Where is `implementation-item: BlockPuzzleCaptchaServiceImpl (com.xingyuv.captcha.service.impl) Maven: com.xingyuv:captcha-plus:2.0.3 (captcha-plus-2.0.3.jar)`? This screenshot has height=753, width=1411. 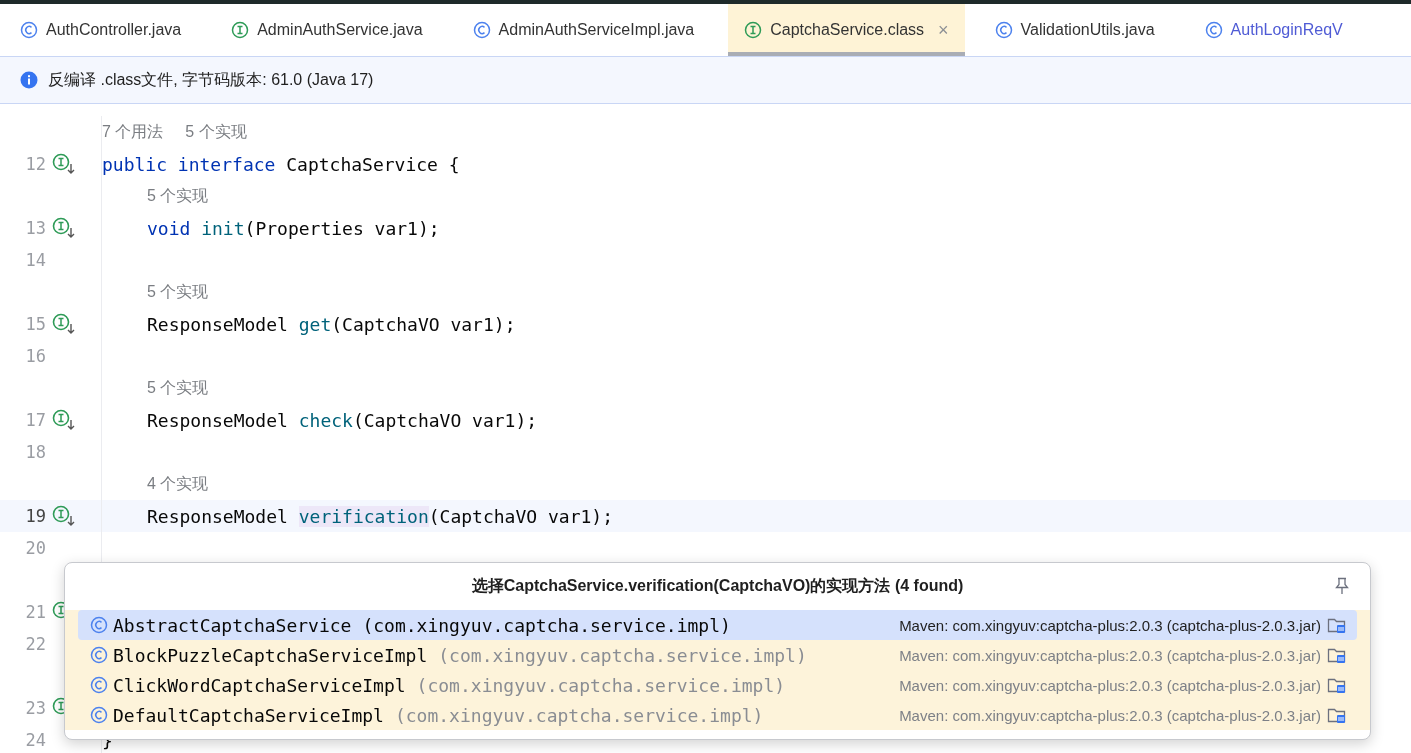 implementation-item: BlockPuzzleCaptchaServiceImpl (com.xingyuv.captcha.service.impl) Maven: com.xingyuv:captcha-plus:2.0.3 (captcha-plus-2.0.3.jar) is located at coordinates (717, 655).